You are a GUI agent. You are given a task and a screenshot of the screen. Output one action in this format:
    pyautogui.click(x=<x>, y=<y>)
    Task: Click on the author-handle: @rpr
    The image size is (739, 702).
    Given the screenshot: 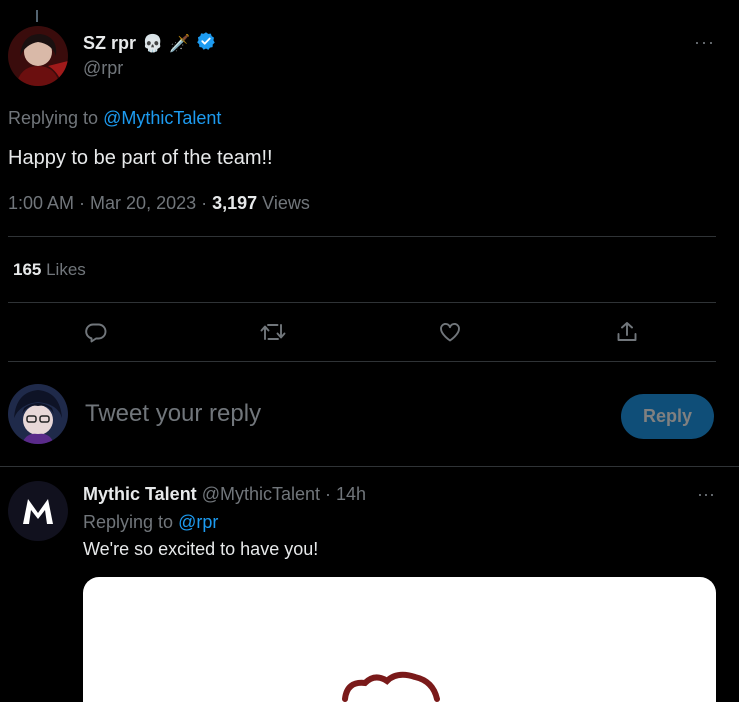 What is the action you would take?
    pyautogui.click(x=103, y=68)
    